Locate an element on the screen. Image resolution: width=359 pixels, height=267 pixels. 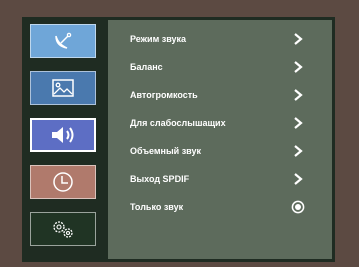
menu-item-label: Выход SPDIF is located at coordinates (160, 179).